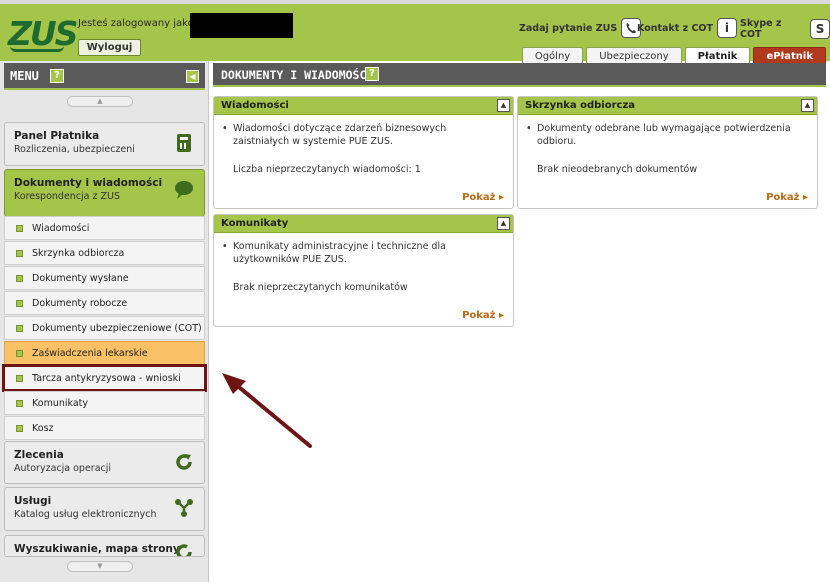  What do you see at coordinates (80, 303) in the screenshot?
I see `sidebar-item-label: Dokumenty robocze` at bounding box center [80, 303].